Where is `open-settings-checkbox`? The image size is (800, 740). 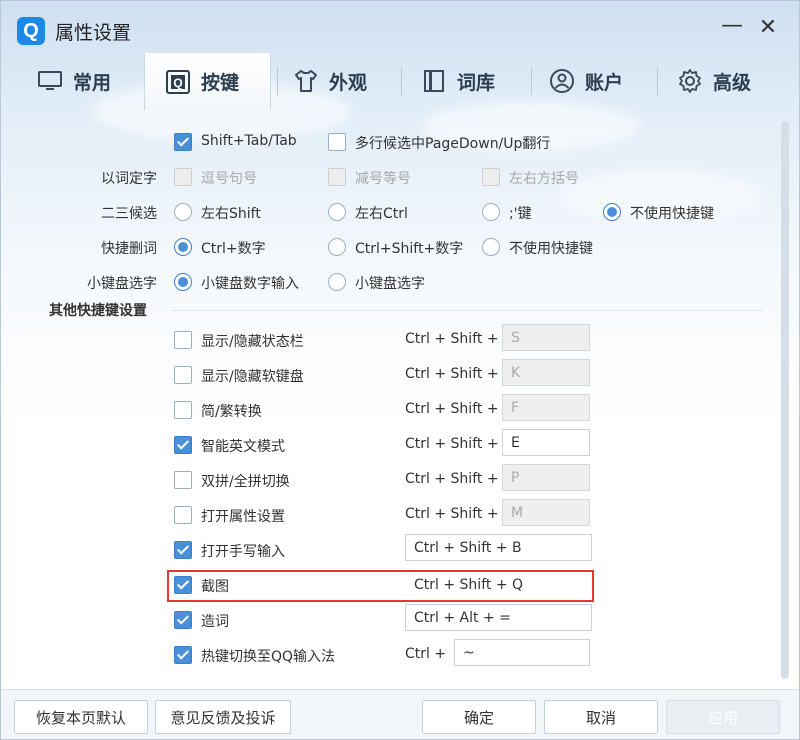
open-settings-checkbox is located at coordinates (183, 515).